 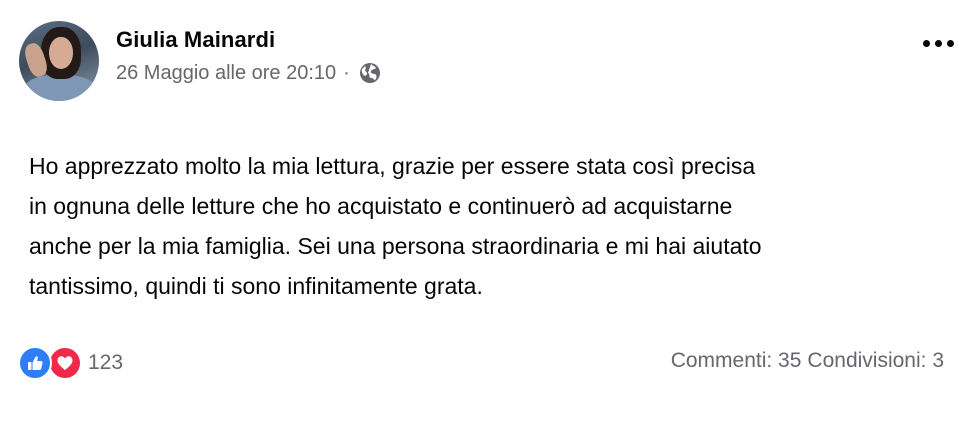 I want to click on like-icon, so click(x=35, y=363).